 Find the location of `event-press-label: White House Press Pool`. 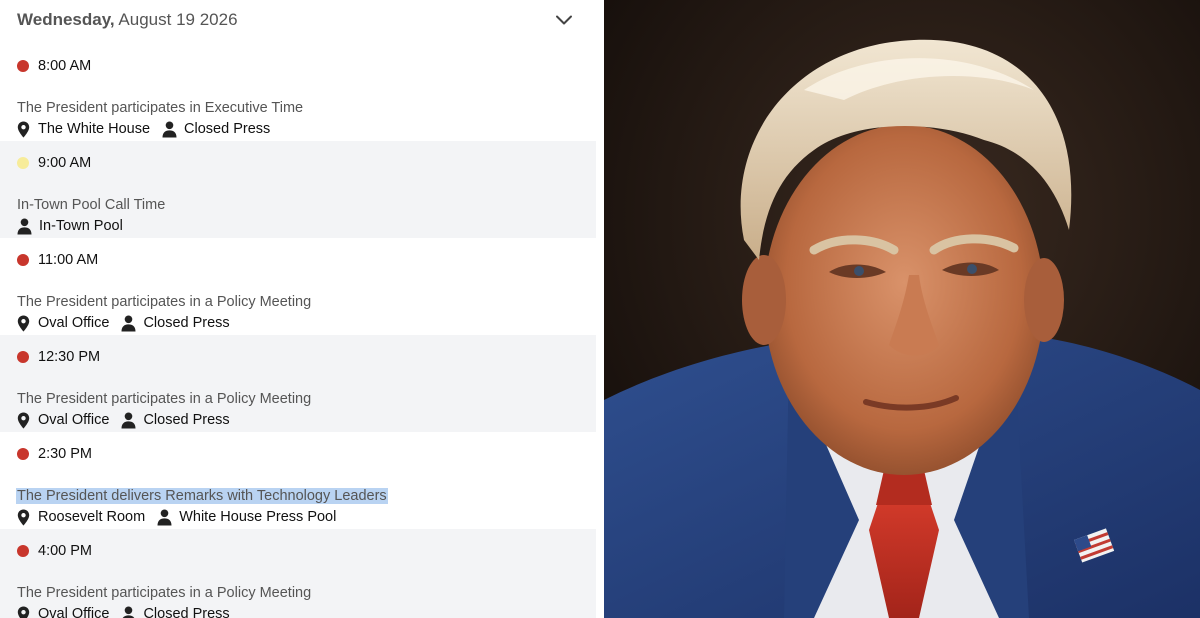

event-press-label: White House Press Pool is located at coordinates (258, 517).